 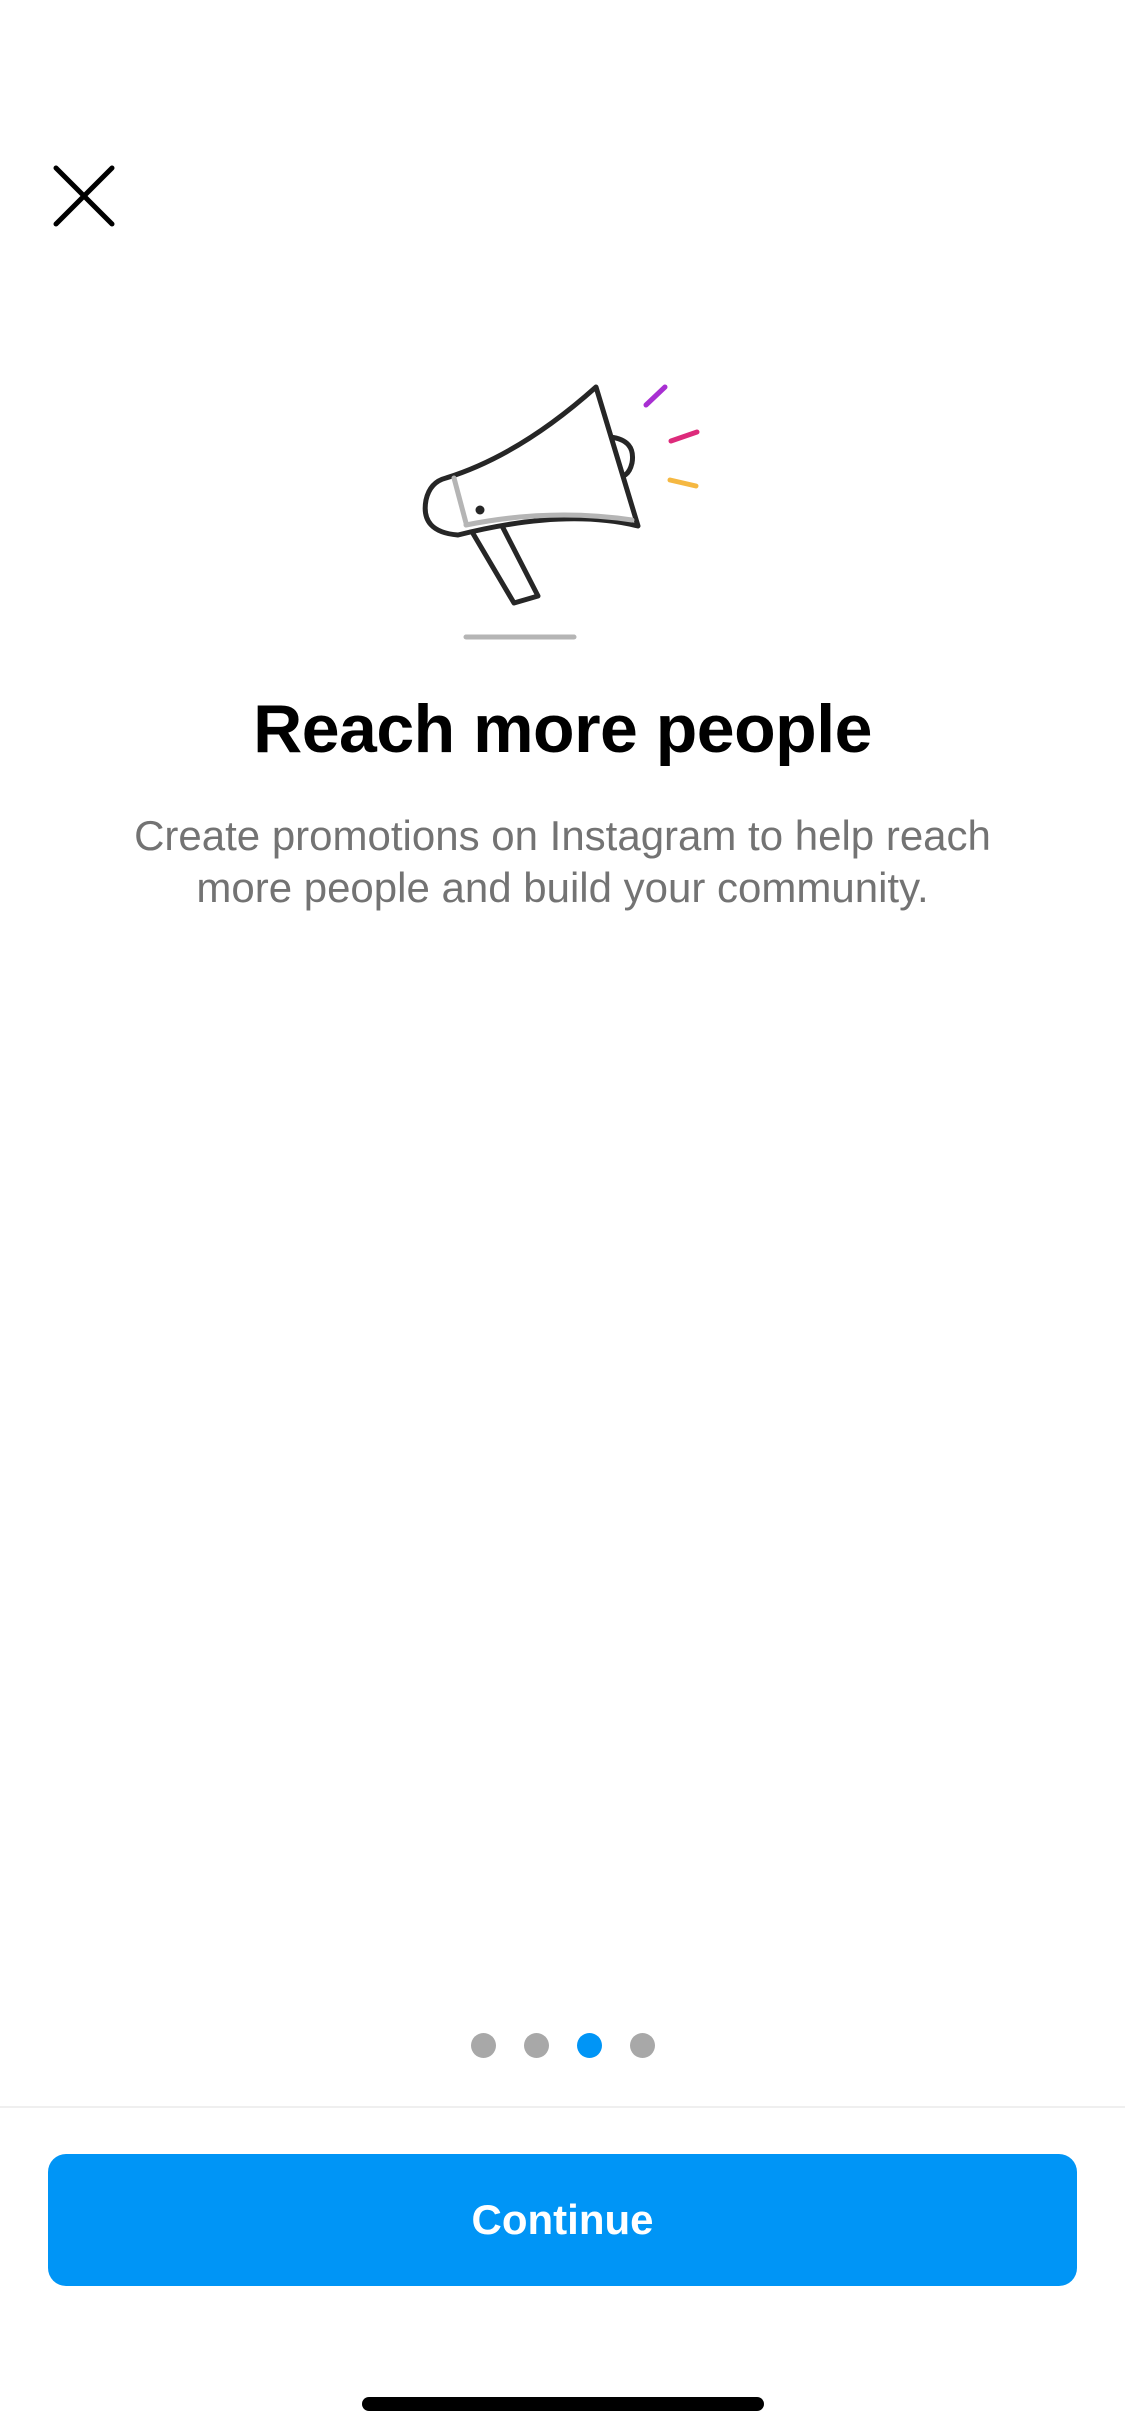 I want to click on pagination-dot-3-active, so click(x=589, y=2045).